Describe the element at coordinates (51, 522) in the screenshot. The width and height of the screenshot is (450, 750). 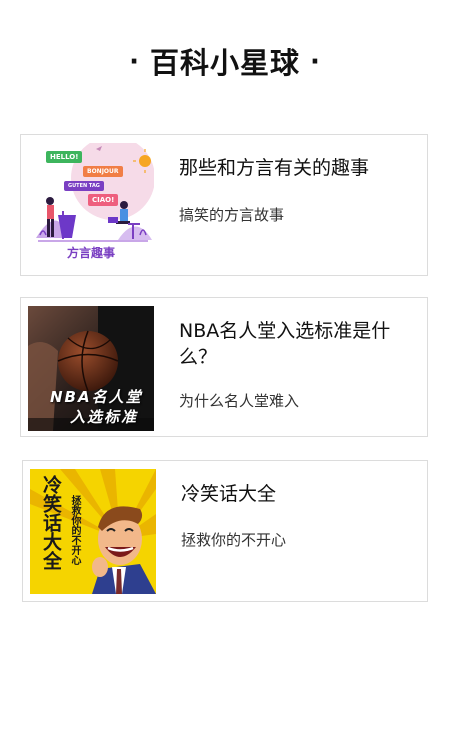
I see `jokes-thumb-title: 冷笑话大全` at that location.